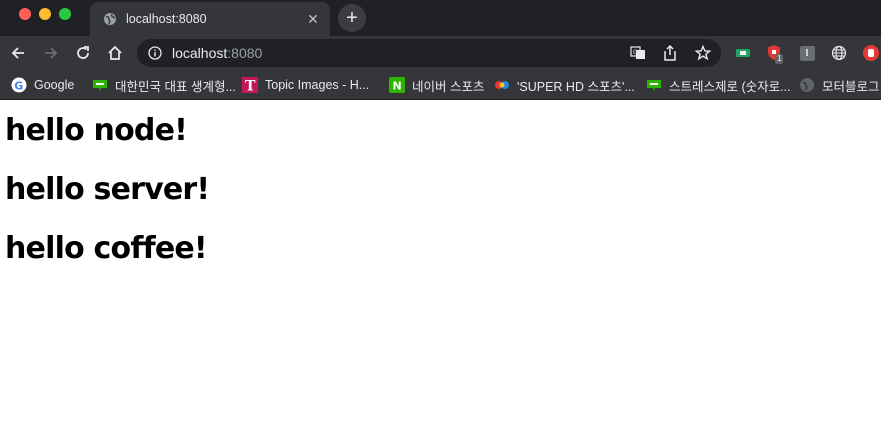 Image resolution: width=881 pixels, height=426 pixels. I want to click on google-icon: G, so click(19, 85).